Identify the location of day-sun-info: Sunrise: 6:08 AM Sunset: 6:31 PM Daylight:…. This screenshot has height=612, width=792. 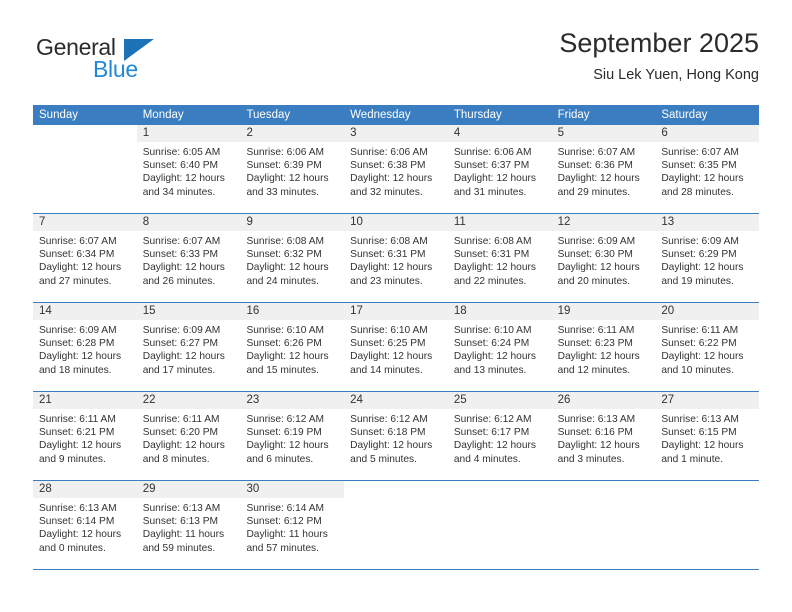
(396, 259).